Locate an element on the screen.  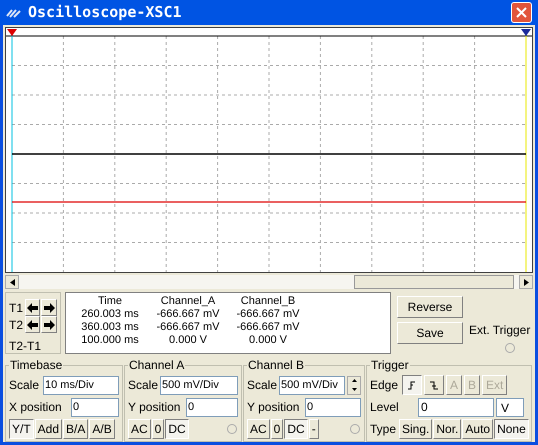
cursor-label: T1 is located at coordinates (16, 308).